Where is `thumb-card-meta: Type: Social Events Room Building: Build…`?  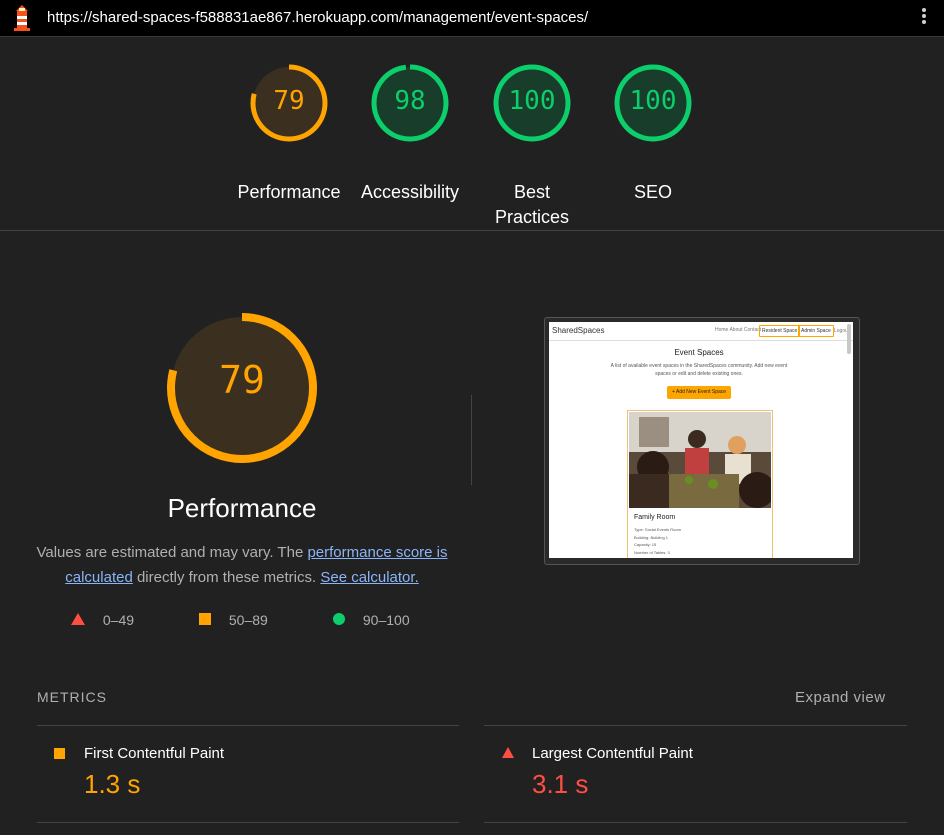 thumb-card-meta: Type: Social Events Room Building: Build… is located at coordinates (657, 541).